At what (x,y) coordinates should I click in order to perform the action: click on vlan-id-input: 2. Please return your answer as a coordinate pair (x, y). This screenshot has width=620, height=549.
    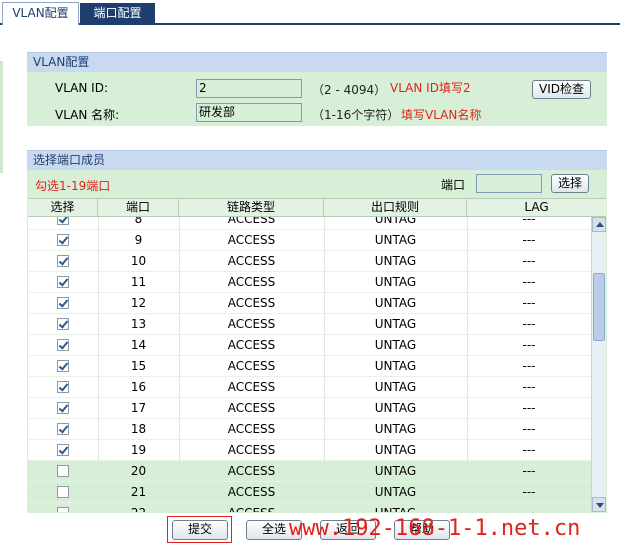
    Looking at the image, I should click on (249, 88).